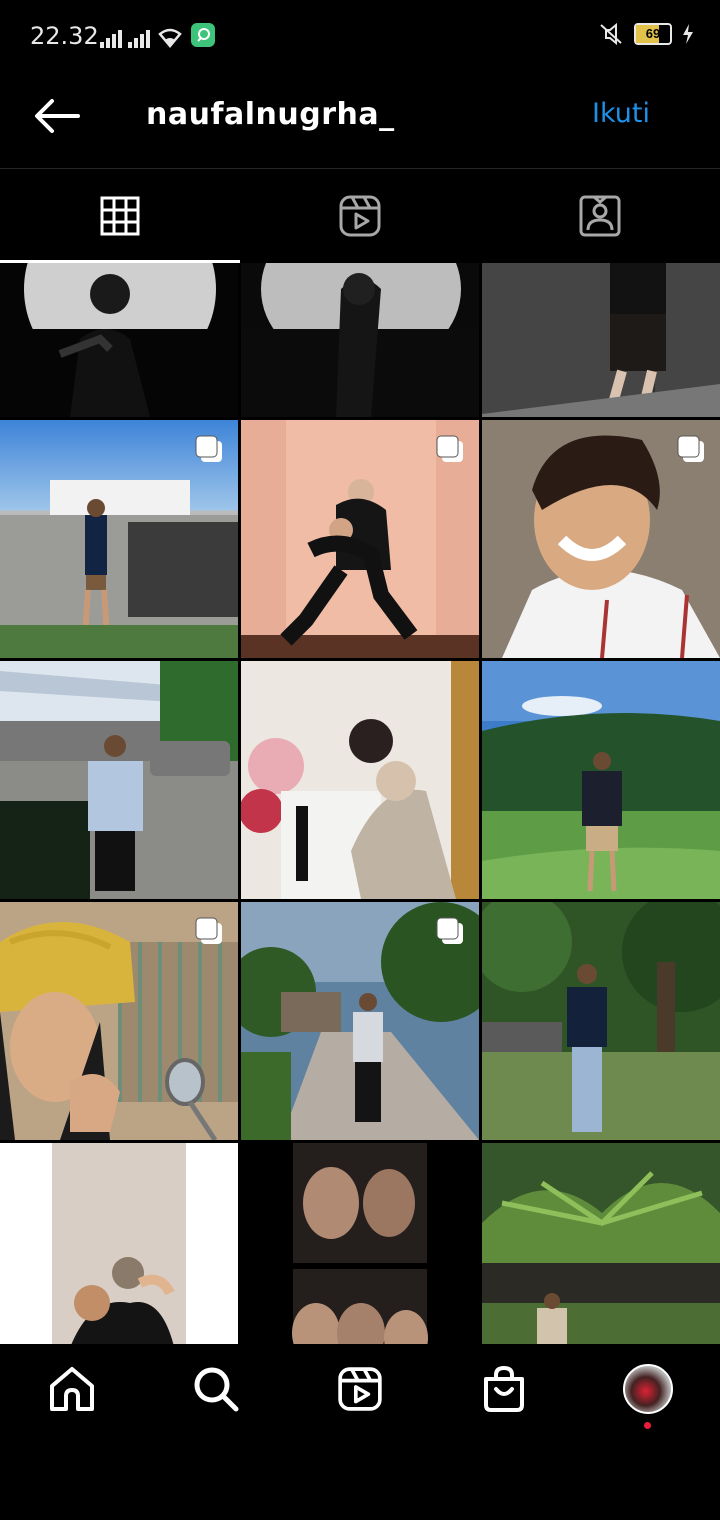 This screenshot has height=1520, width=720. I want to click on app-notification-icon, so click(203, 35).